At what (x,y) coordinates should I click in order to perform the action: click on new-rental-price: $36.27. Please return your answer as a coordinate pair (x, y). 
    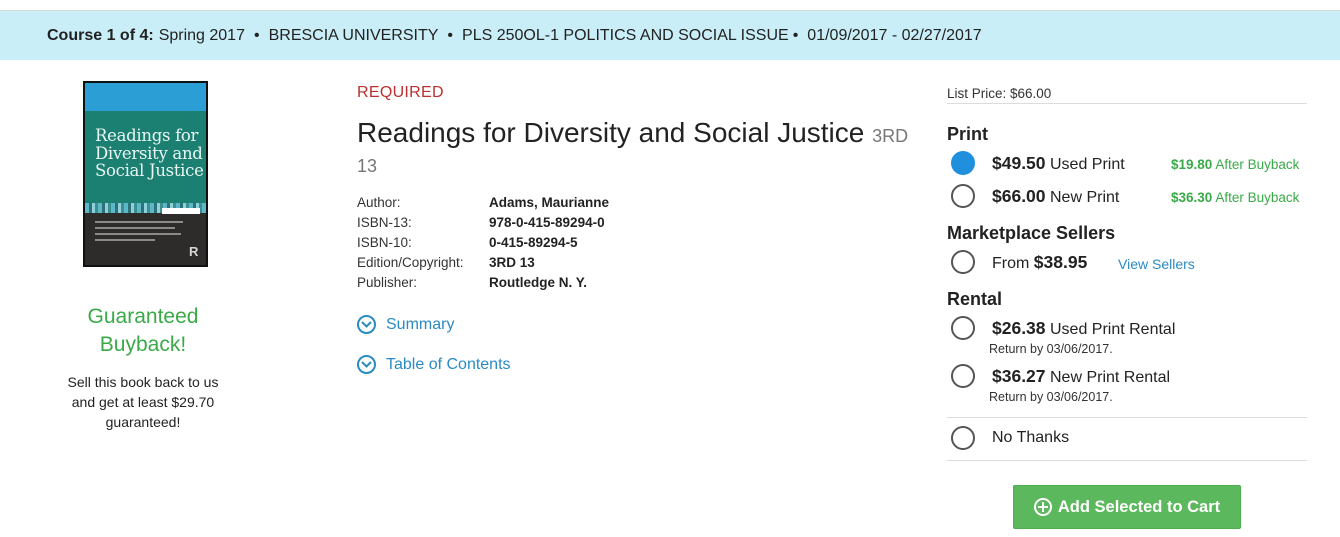
    Looking at the image, I should click on (1019, 375).